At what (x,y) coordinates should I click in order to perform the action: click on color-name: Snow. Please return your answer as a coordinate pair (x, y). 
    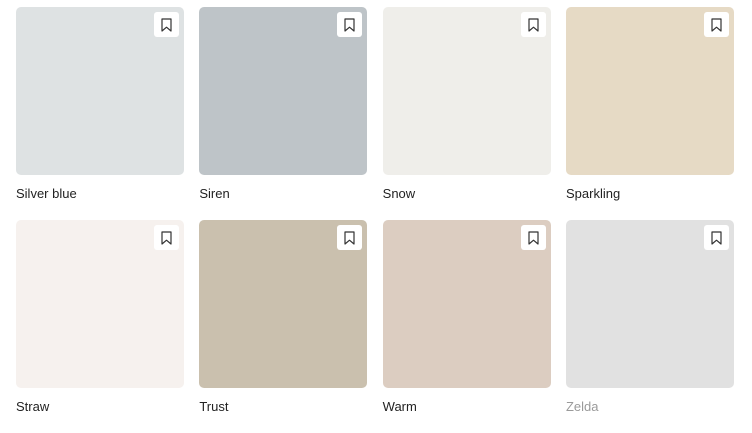
    Looking at the image, I should click on (399, 193).